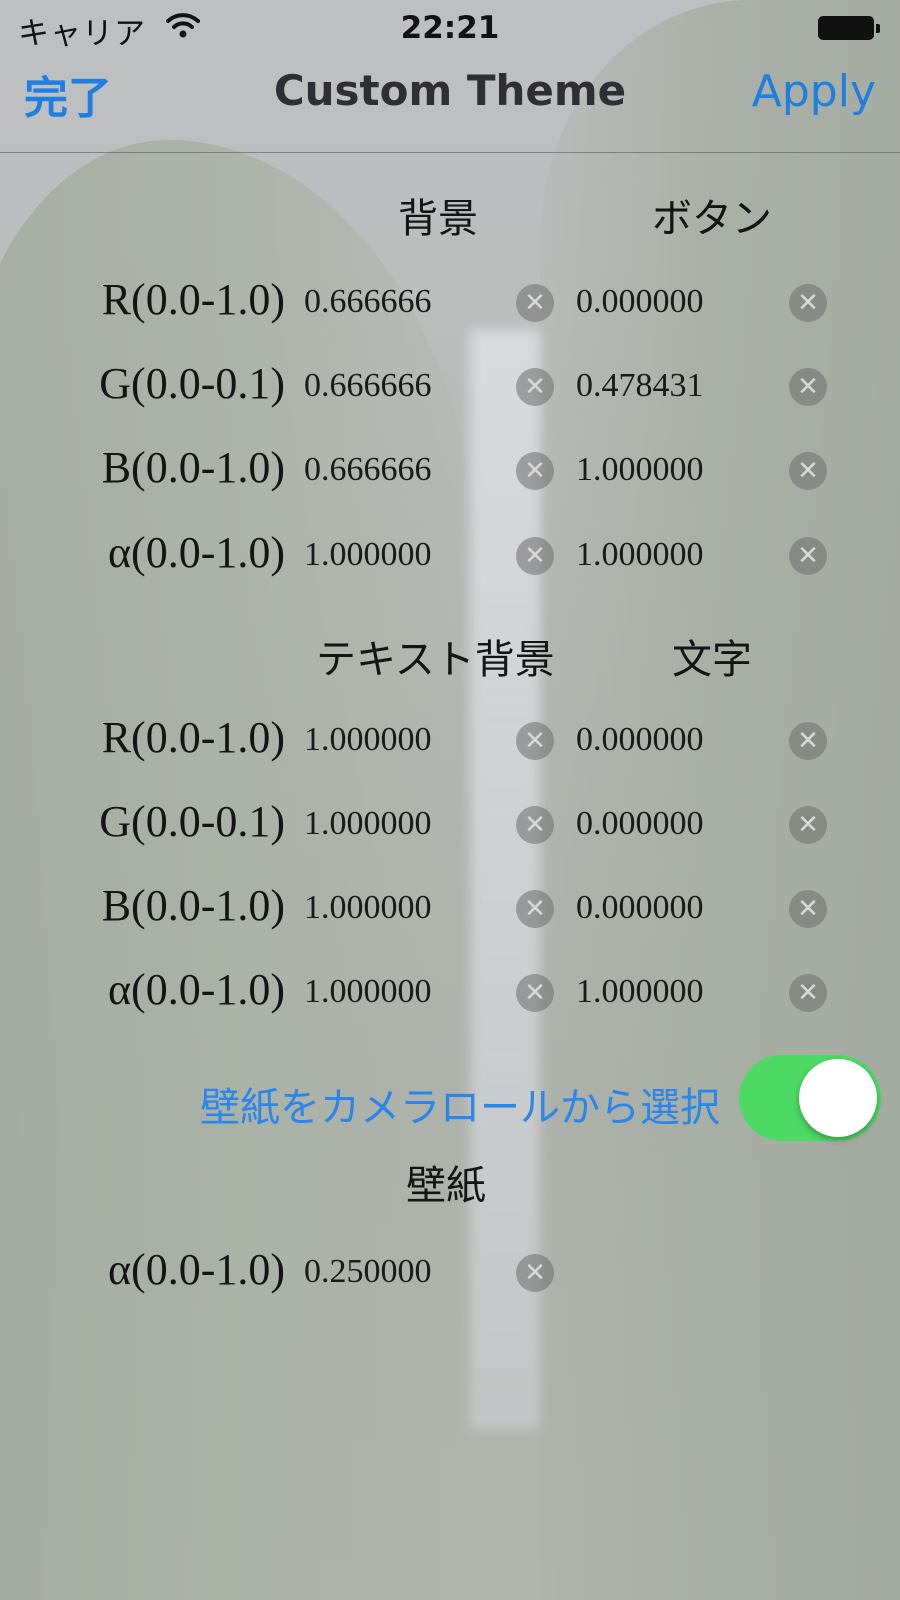 Image resolution: width=900 pixels, height=1600 pixels. I want to click on wallpaper-alpha-field: 0.250000, so click(368, 1272).